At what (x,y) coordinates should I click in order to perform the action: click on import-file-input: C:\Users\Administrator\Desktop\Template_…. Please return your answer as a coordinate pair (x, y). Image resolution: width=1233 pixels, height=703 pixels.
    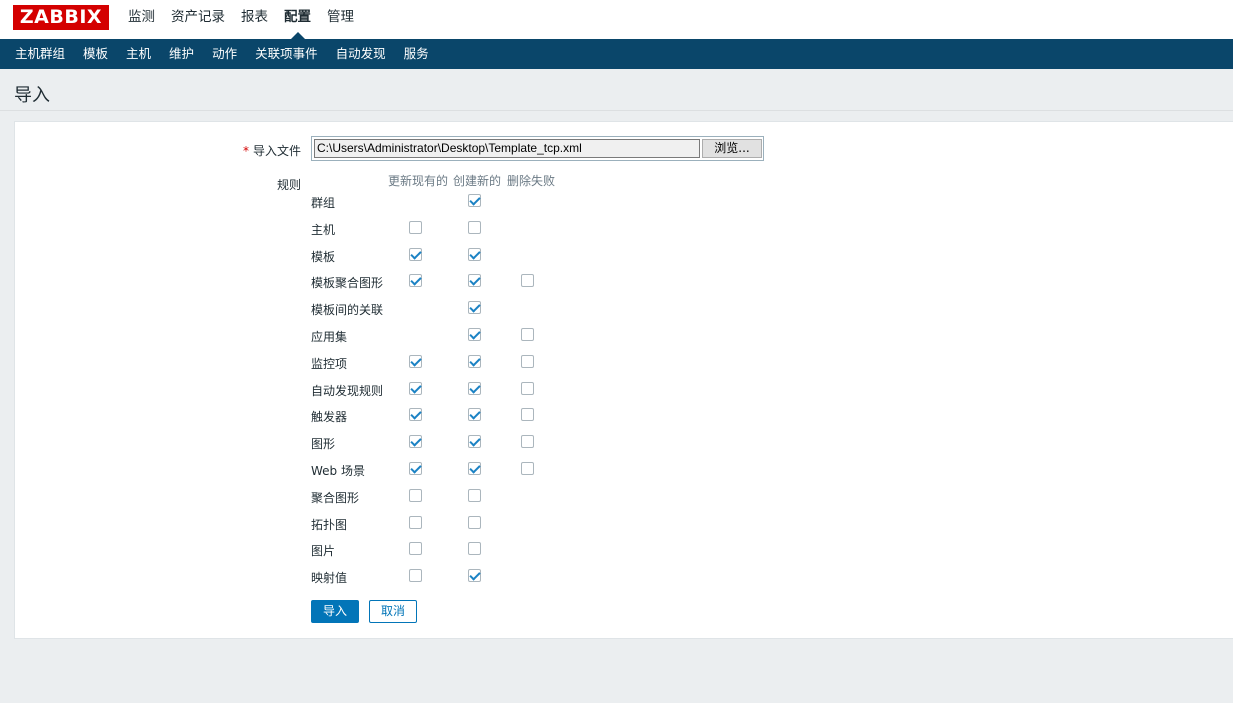
    Looking at the image, I should click on (507, 148).